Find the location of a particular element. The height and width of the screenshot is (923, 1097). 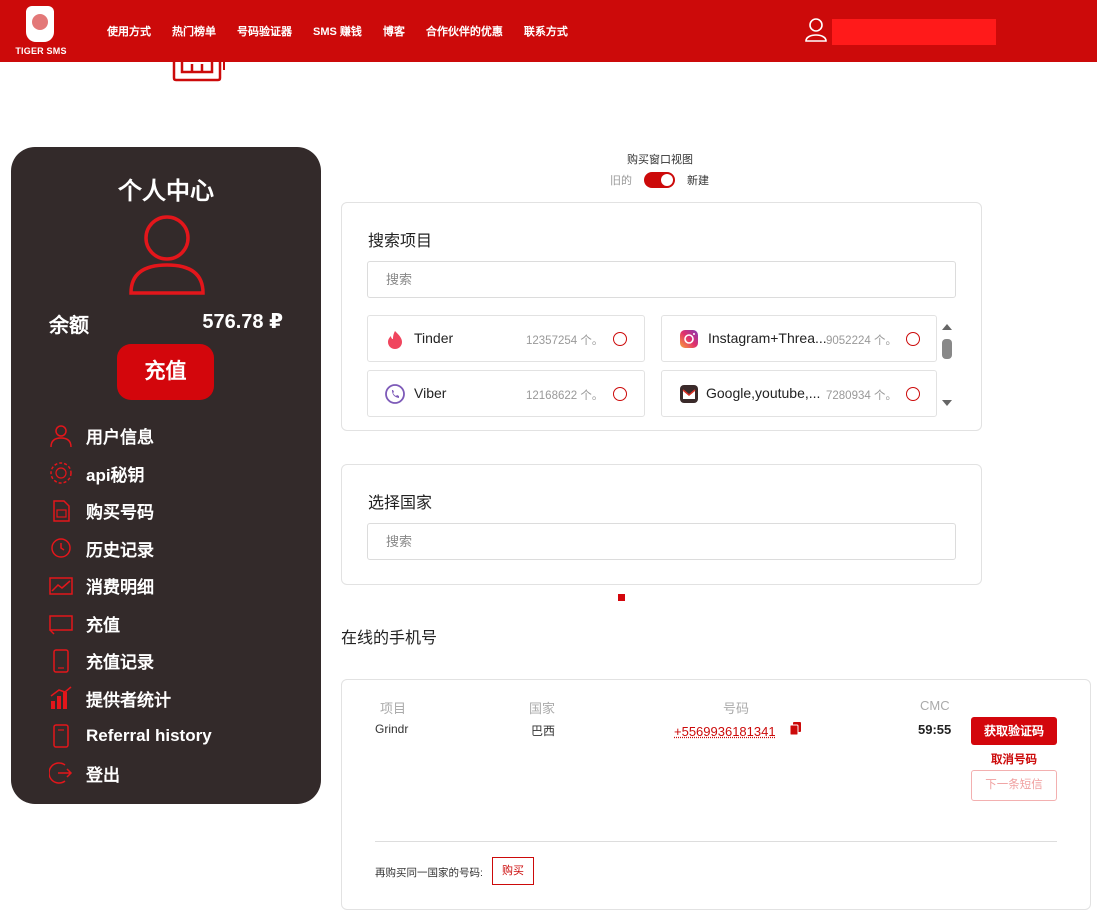

menu-label: 提供者统计 is located at coordinates (128, 700).